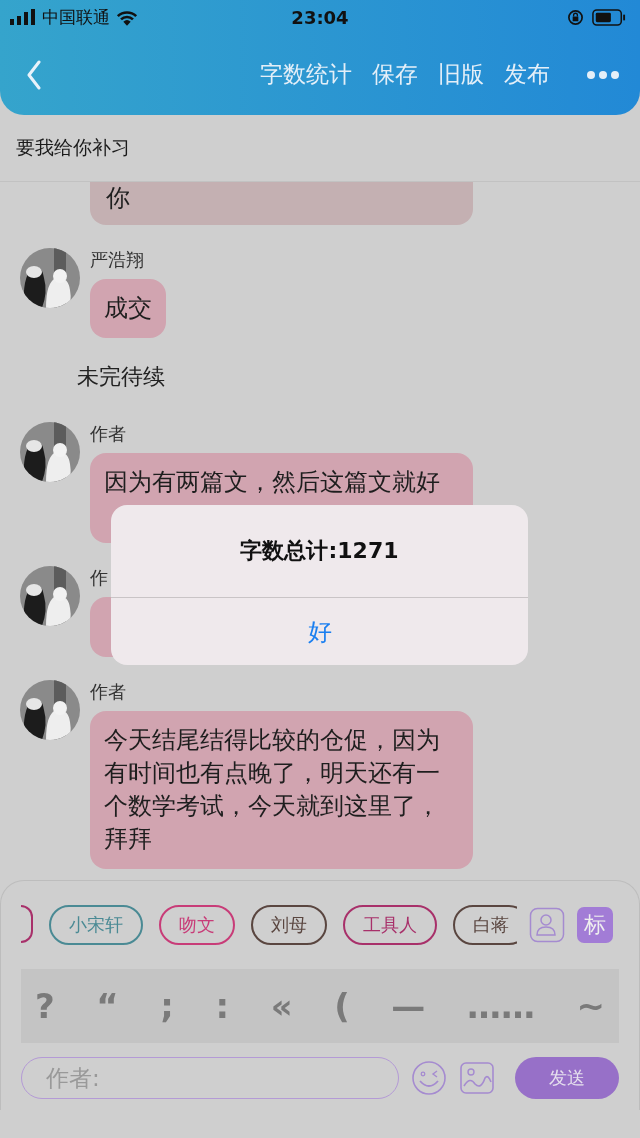 Image resolution: width=640 pixels, height=1138 pixels. What do you see at coordinates (281, 203) in the screenshot?
I see `message-bubble: 你` at bounding box center [281, 203].